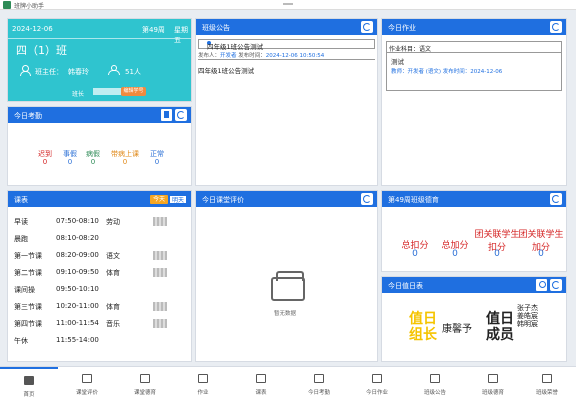 The image size is (576, 400). What do you see at coordinates (107, 91) in the screenshot?
I see `monitor-name-blurred` at bounding box center [107, 91].